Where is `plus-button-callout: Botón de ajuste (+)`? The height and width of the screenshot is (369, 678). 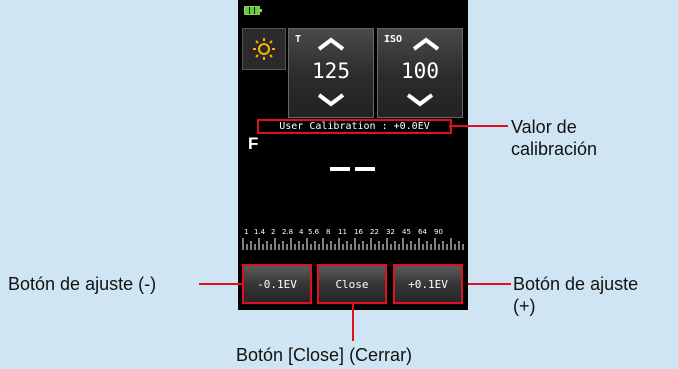 plus-button-callout: Botón de ajuste (+) is located at coordinates (575, 295).